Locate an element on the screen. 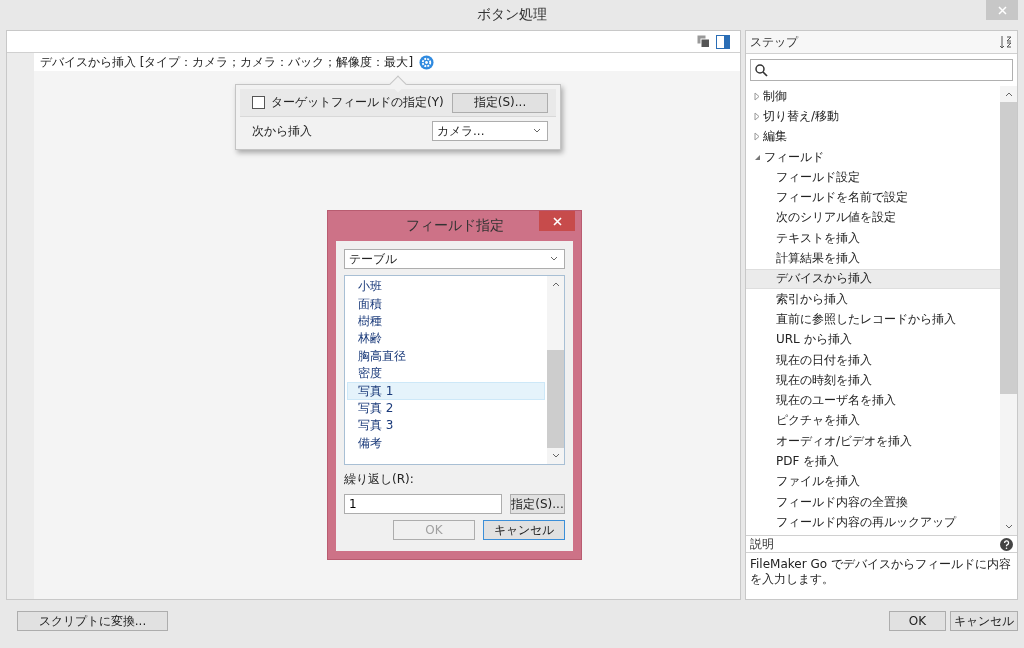 This screenshot has height=648, width=1024. field-item: 面積 is located at coordinates (446, 304).